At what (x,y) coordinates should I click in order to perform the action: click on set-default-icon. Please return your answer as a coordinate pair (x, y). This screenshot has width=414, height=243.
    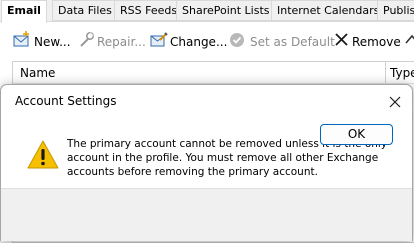
    Looking at the image, I should click on (237, 40).